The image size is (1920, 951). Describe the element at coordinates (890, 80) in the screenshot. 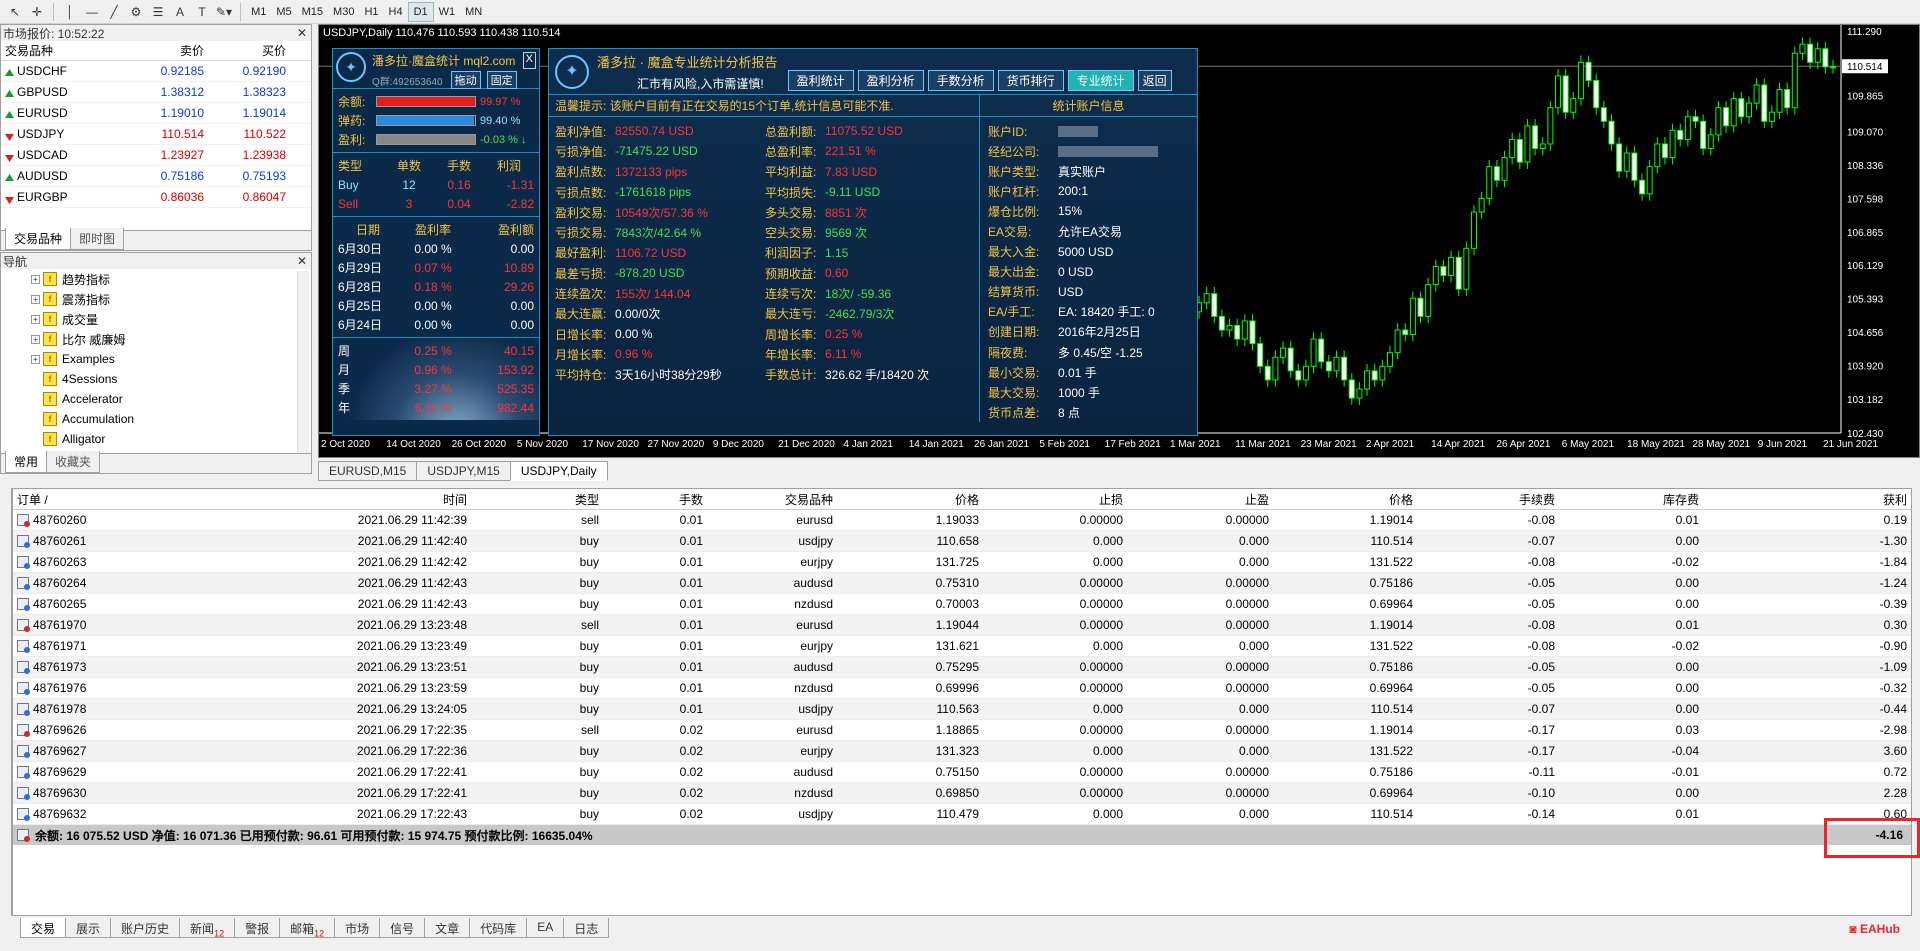

I see `report-tab-button: 盈利分析` at that location.